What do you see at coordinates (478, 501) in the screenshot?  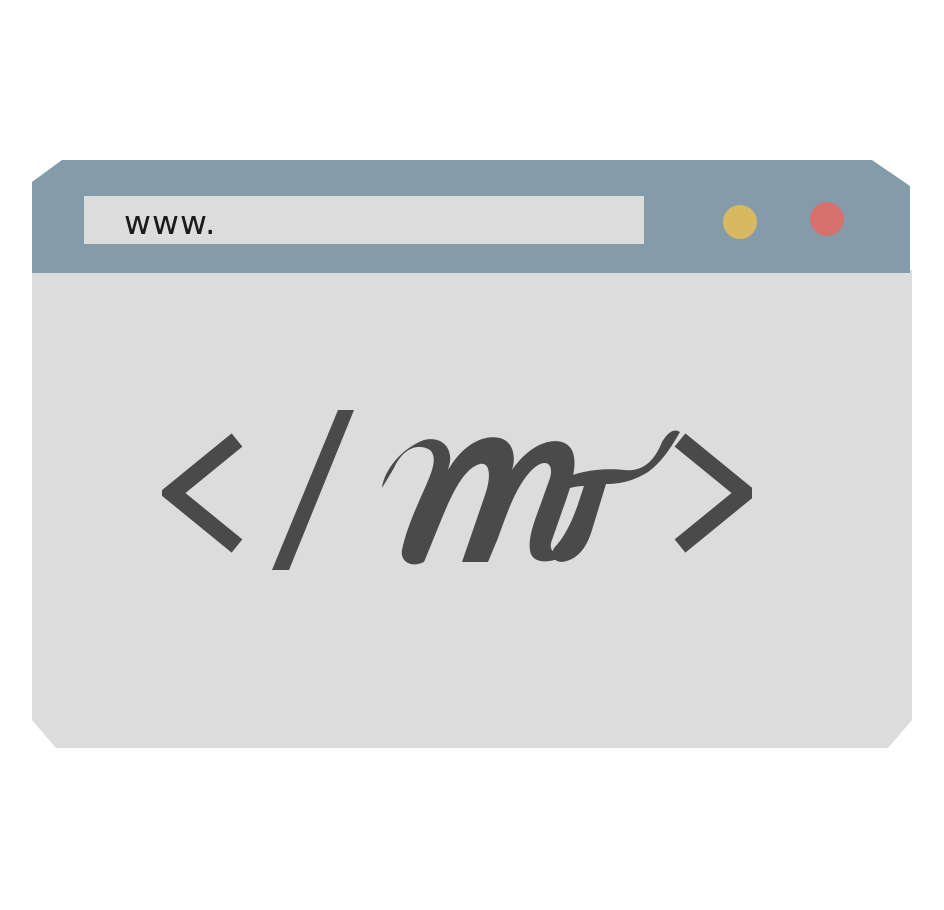 I see `letter-m-glyph` at bounding box center [478, 501].